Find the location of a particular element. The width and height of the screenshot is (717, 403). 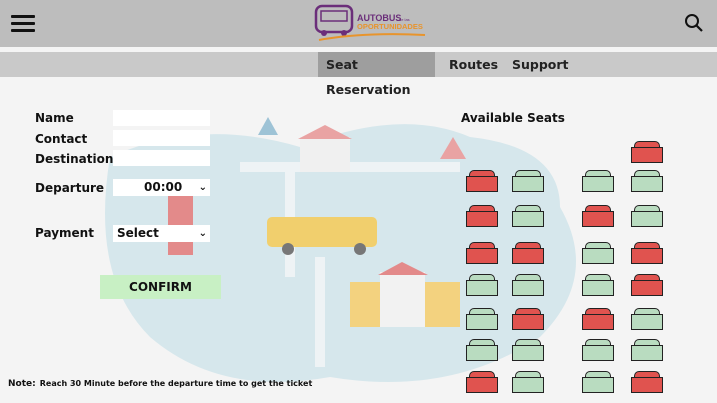

payment-label: Payment is located at coordinates (64, 233).